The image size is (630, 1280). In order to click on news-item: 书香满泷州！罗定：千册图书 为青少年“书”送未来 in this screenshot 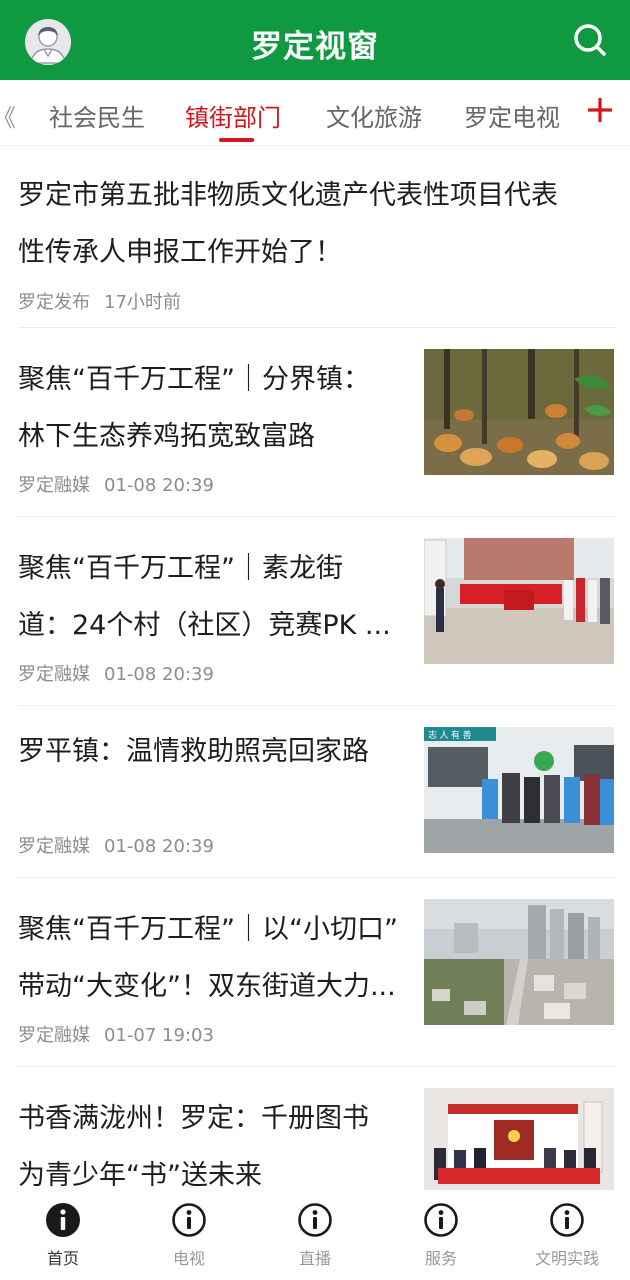, I will do `click(317, 1129)`.